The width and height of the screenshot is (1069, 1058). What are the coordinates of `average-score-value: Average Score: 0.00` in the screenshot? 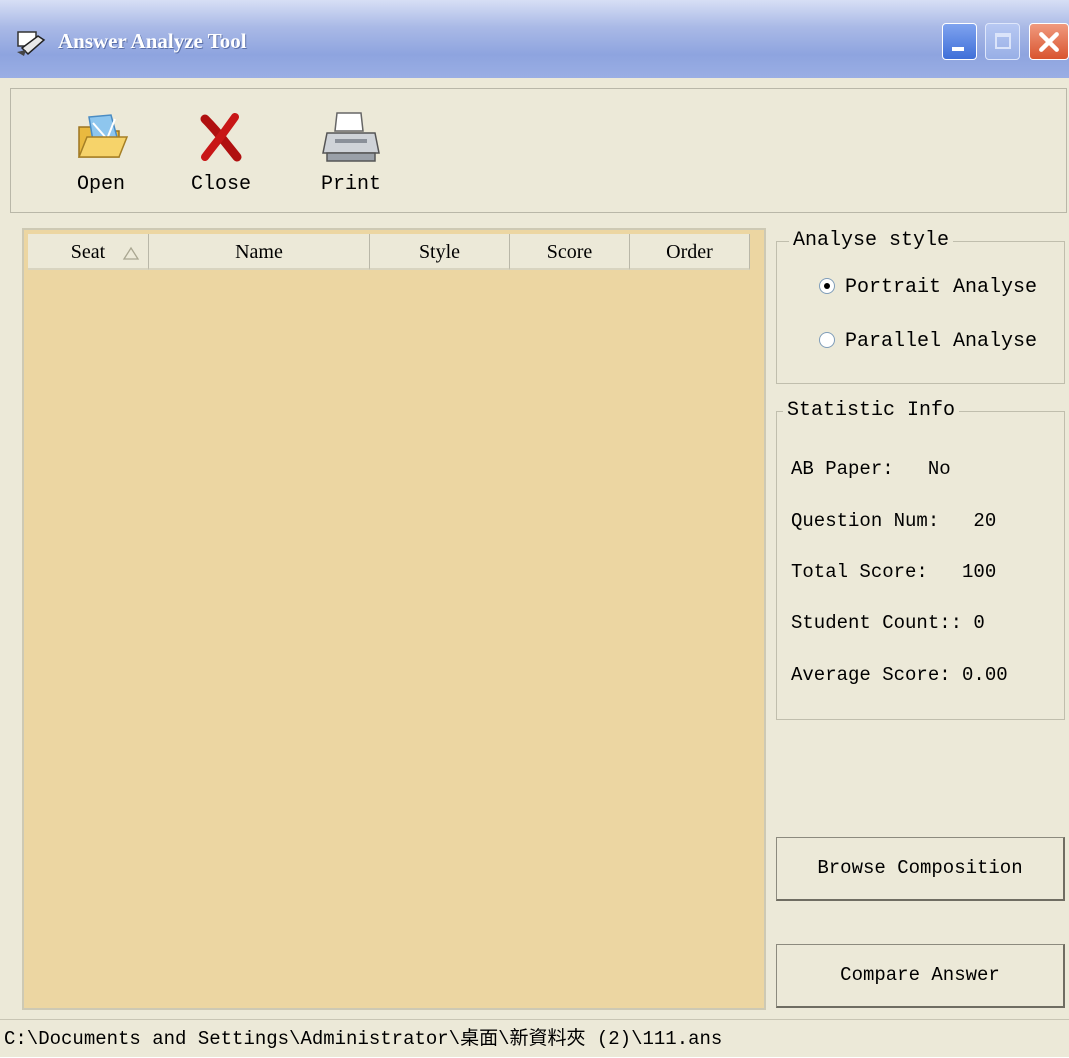 It's located at (899, 675).